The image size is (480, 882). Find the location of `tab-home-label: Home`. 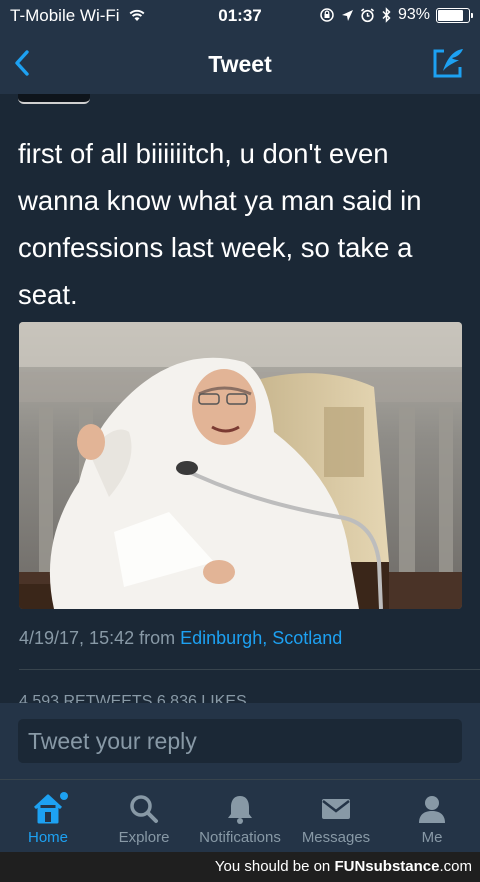

tab-home-label: Home is located at coordinates (47, 837).